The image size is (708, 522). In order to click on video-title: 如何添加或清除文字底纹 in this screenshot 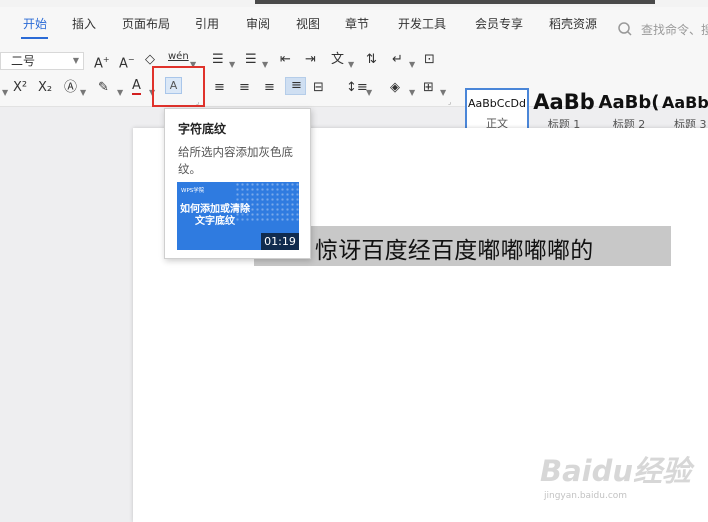, I will do `click(215, 215)`.